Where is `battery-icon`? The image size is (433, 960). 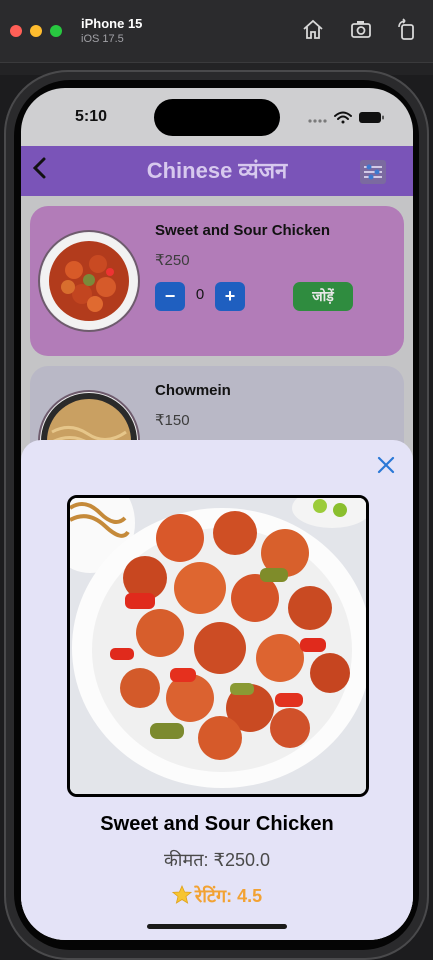 battery-icon is located at coordinates (371, 117).